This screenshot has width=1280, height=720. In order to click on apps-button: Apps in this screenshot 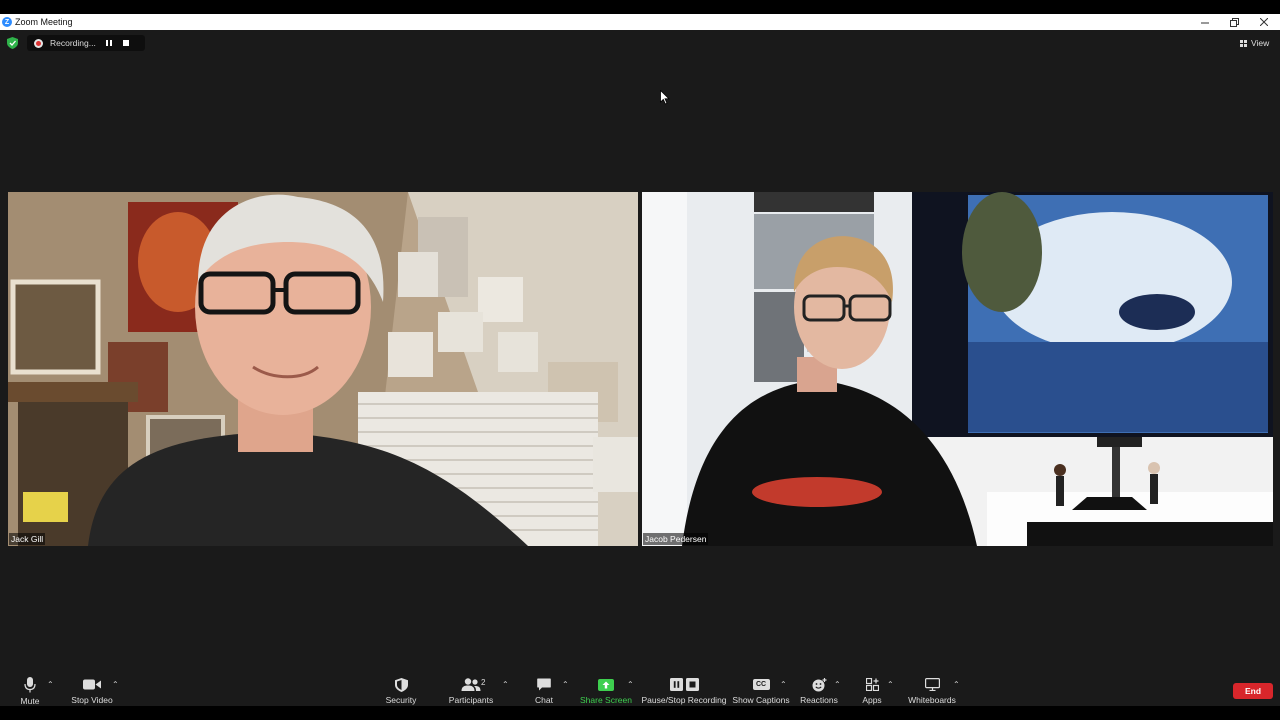, I will do `click(872, 691)`.